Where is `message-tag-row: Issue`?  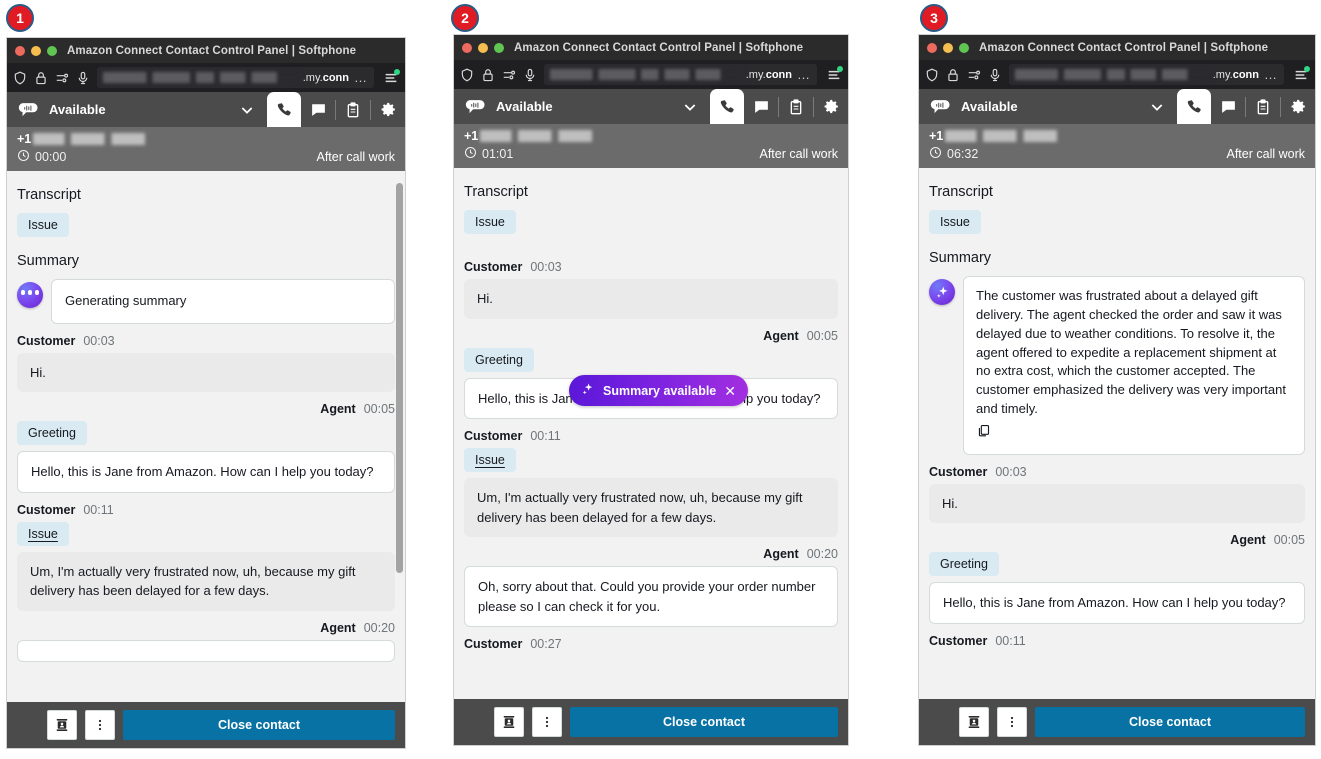 message-tag-row: Issue is located at coordinates (206, 533).